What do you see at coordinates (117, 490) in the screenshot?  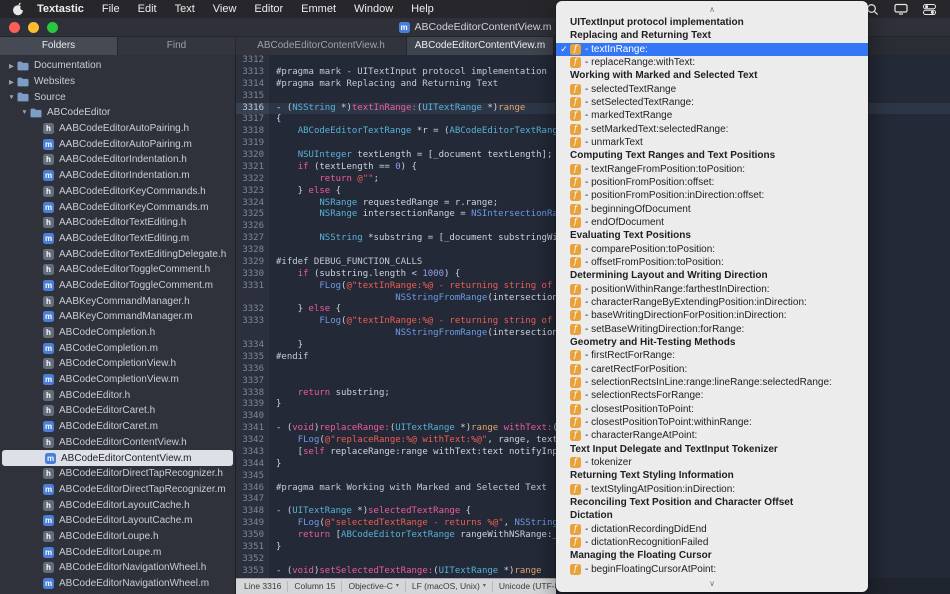 I see `file-item-abcodeeditordirecttaprecognizer-m: m ABCodeEditorDirectTapRecognizer.m` at bounding box center [117, 490].